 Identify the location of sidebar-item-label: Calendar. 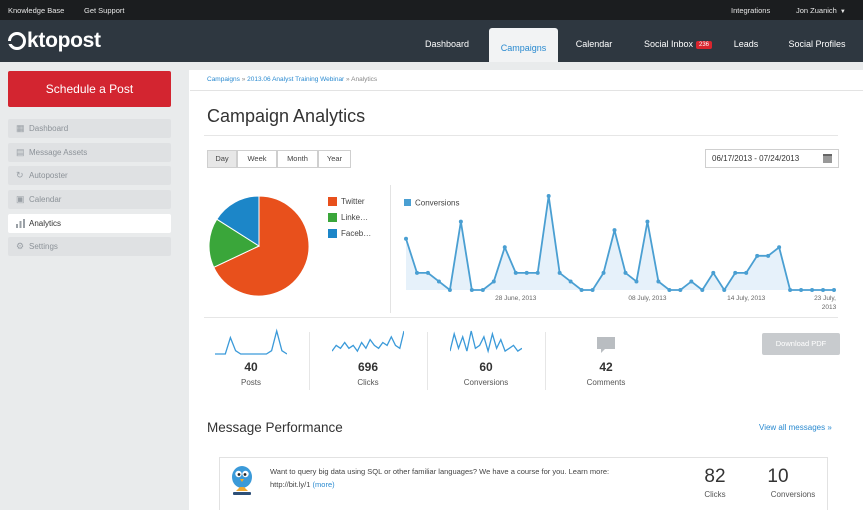
(45, 199).